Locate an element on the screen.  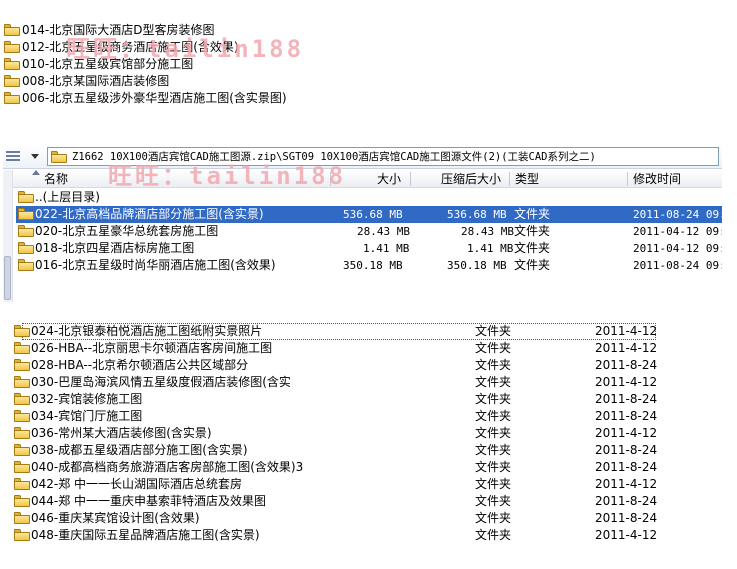
folder-name: 022-北京高档品牌酒店部分施工图(含实景) is located at coordinates (149, 214).